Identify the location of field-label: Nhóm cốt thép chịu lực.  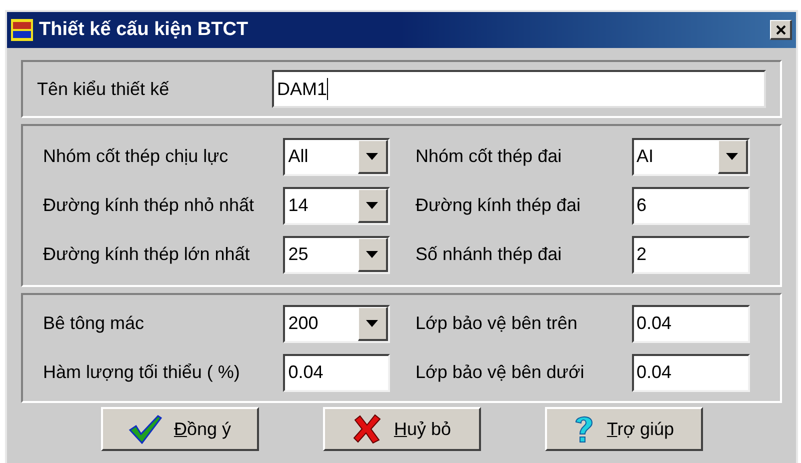
(136, 156).